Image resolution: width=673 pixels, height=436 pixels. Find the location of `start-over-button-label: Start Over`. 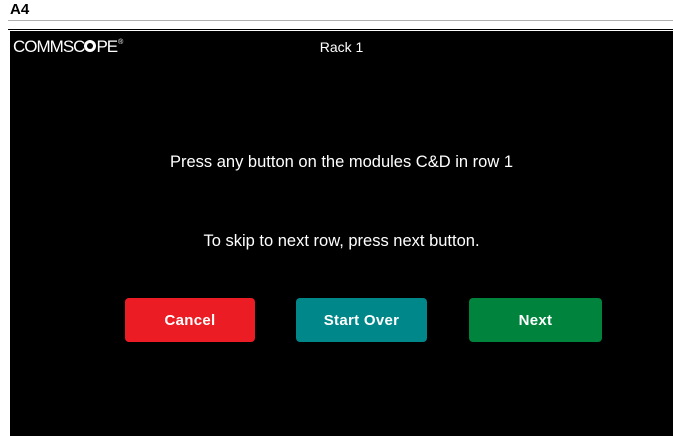

start-over-button-label: Start Over is located at coordinates (361, 320).